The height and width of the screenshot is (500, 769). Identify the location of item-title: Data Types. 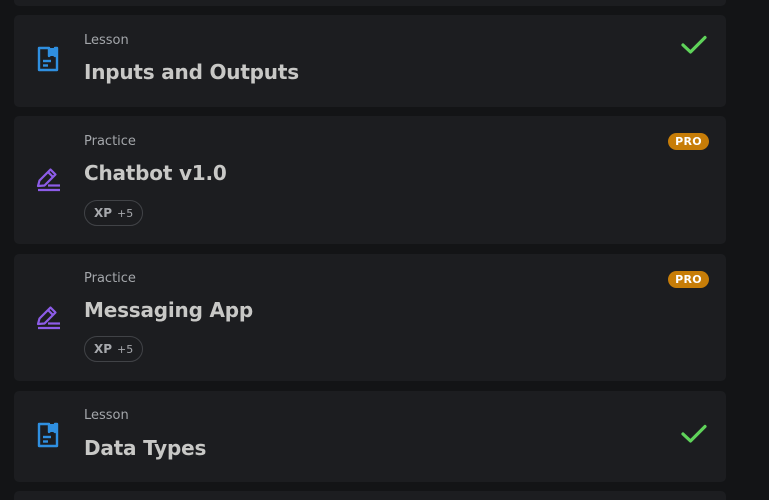
(145, 448).